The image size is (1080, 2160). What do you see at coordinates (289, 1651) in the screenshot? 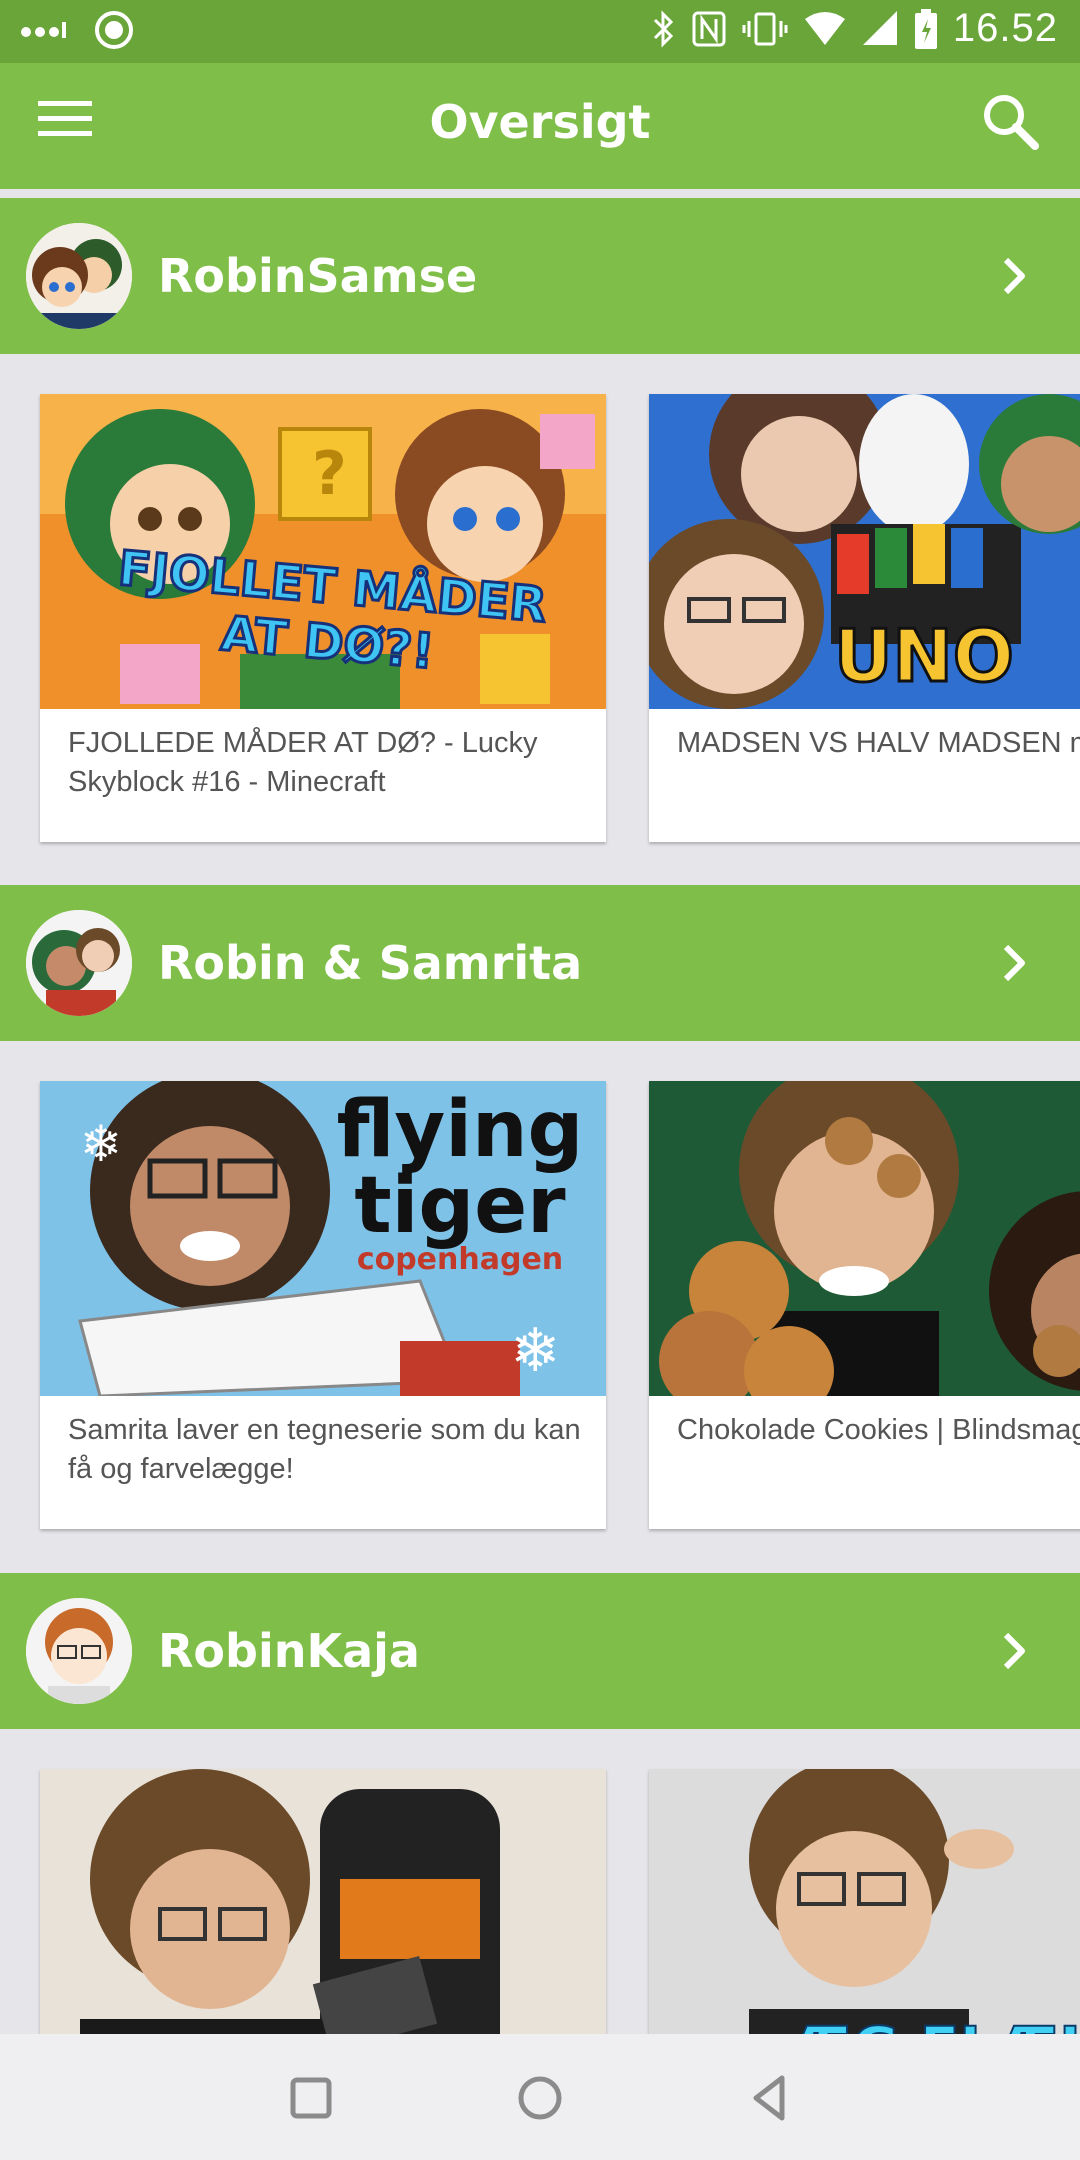
I see `channel-name: RobinKaja` at bounding box center [289, 1651].